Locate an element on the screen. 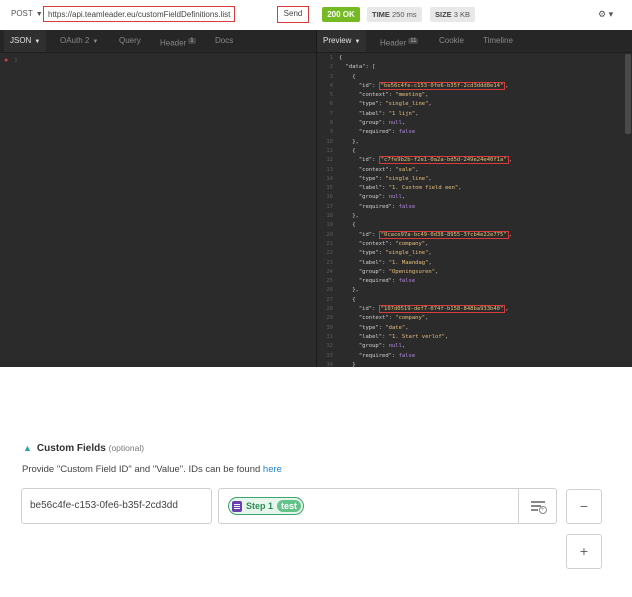 This screenshot has height=597, width=632. tab-json: JSON ▼ is located at coordinates (25, 41).